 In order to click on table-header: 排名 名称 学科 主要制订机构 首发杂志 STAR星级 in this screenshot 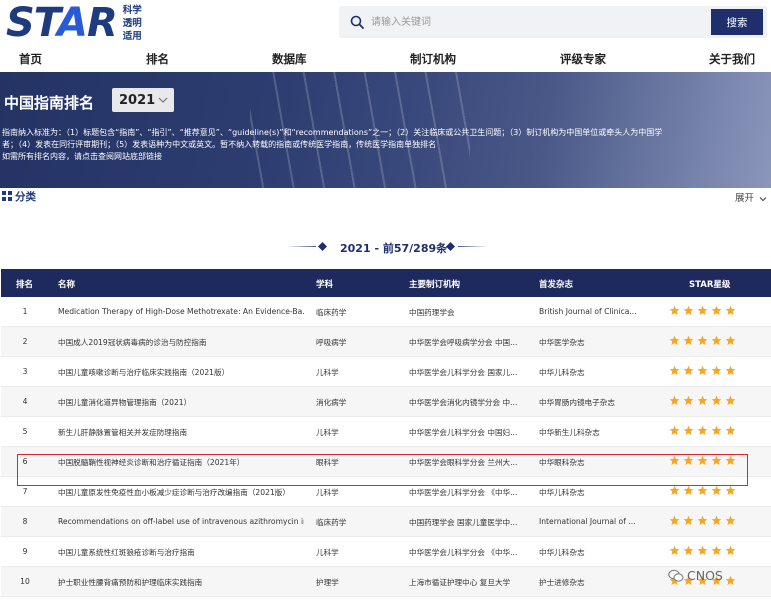, I will do `click(386, 283)`.